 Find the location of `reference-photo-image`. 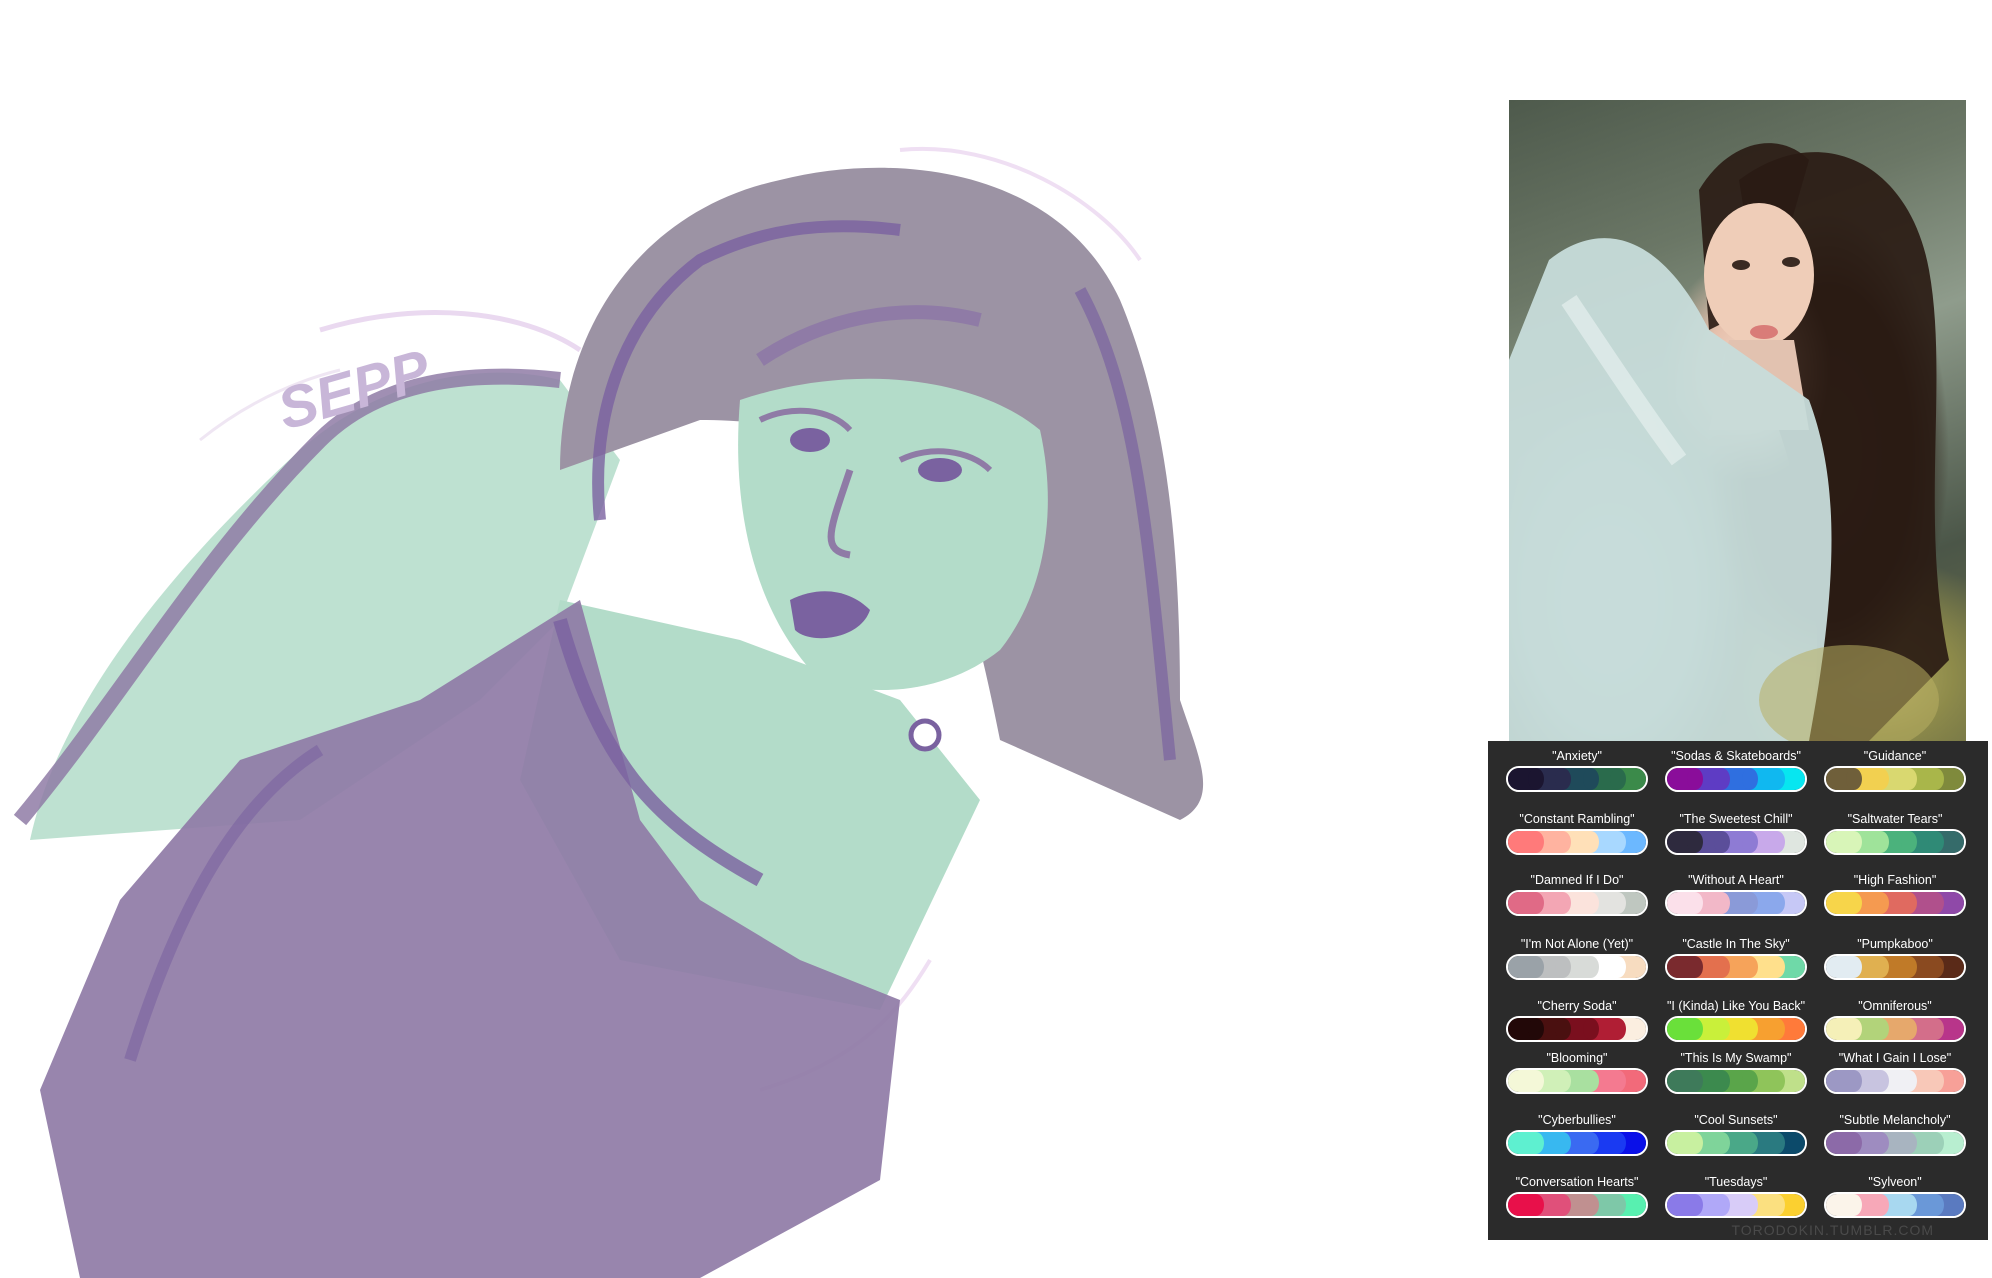

reference-photo-image is located at coordinates (1729, 442).